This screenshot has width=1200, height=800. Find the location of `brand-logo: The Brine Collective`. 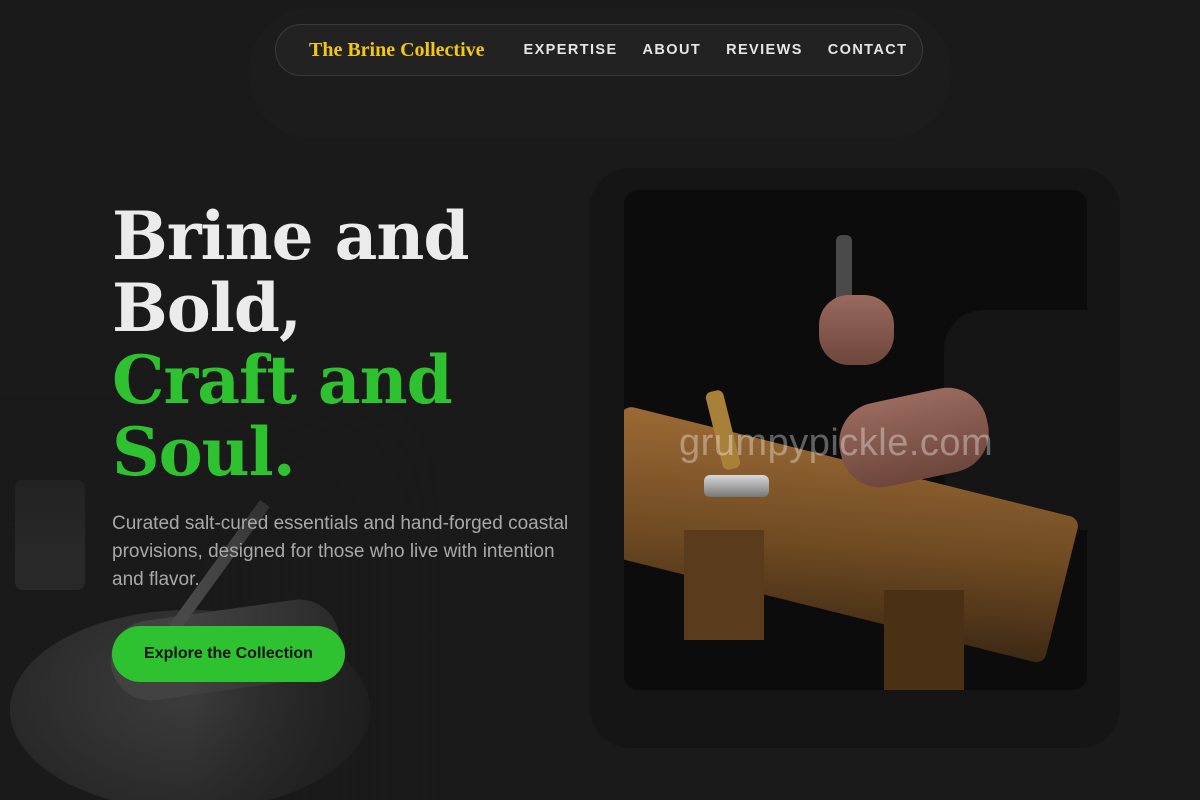

brand-logo: The Brine Collective is located at coordinates (397, 50).